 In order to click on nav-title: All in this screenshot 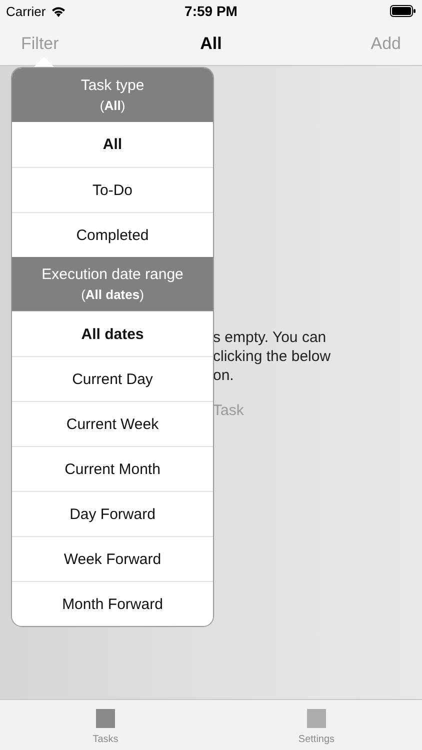, I will do `click(211, 44)`.